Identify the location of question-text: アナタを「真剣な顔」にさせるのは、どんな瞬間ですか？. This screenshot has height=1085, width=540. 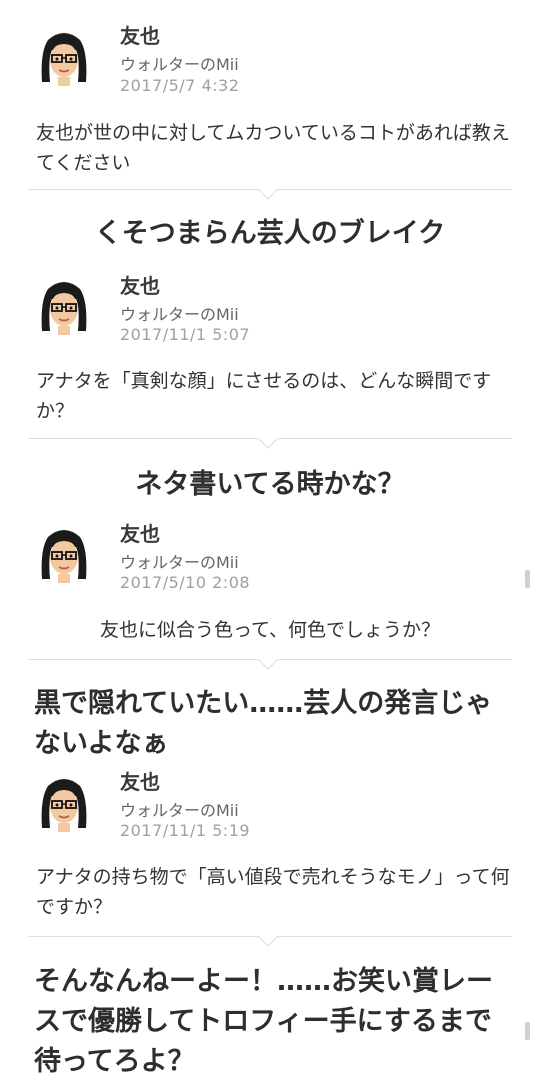
(264, 396).